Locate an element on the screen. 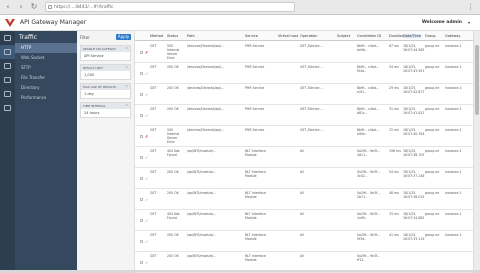 The width and height of the screenshot is (480, 273). forward-icon: › is located at coordinates (21, 7).